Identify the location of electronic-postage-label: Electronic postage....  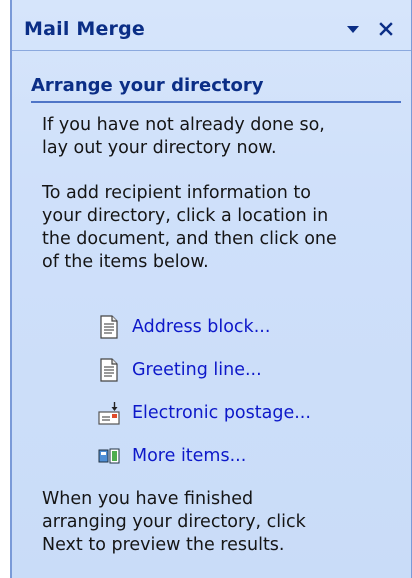
(221, 413).